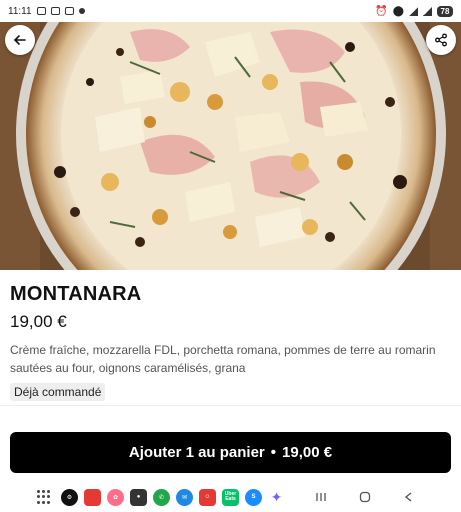 The width and height of the screenshot is (461, 512). I want to click on recents-icon, so click(321, 497).